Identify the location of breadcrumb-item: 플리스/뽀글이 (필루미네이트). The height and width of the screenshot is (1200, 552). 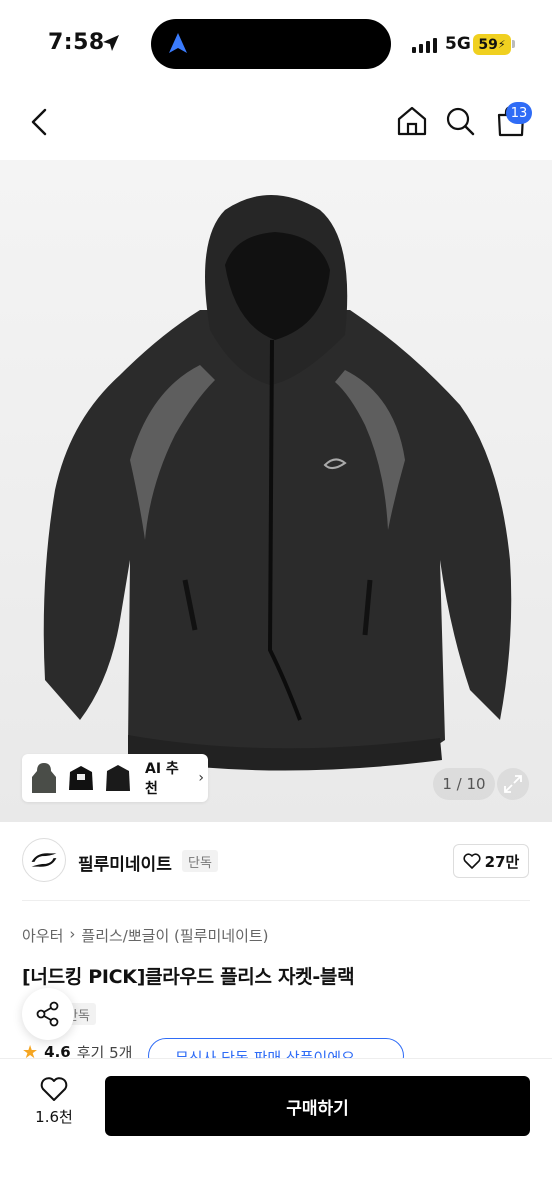
(174, 935).